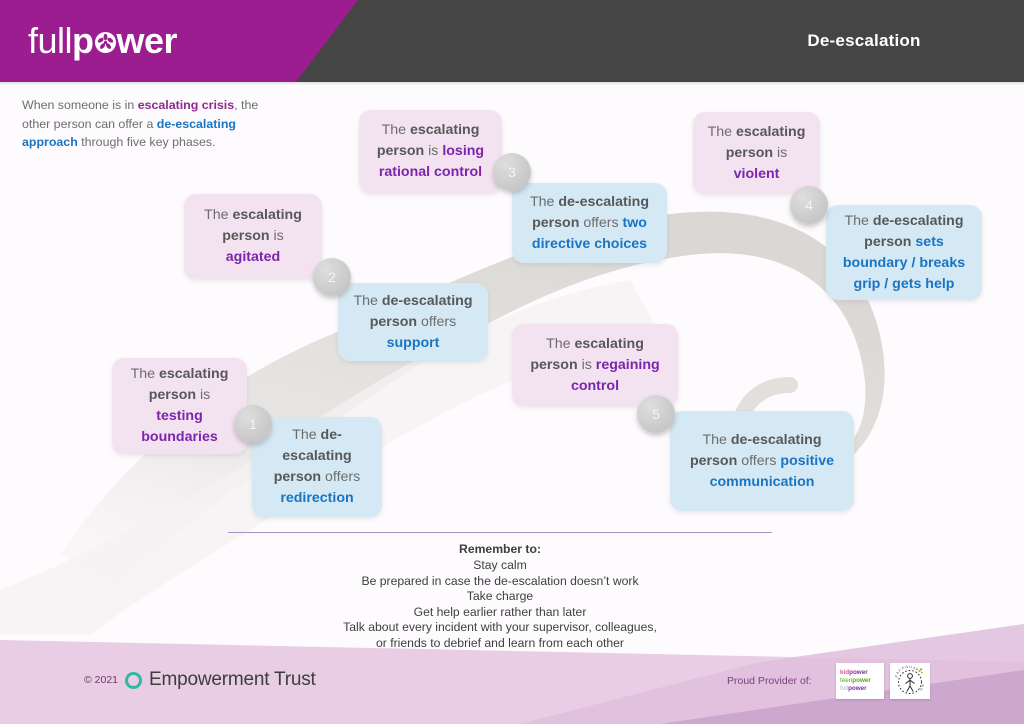  Describe the element at coordinates (846, 680) in the screenshot. I see `teenpower-teen: teen` at that location.